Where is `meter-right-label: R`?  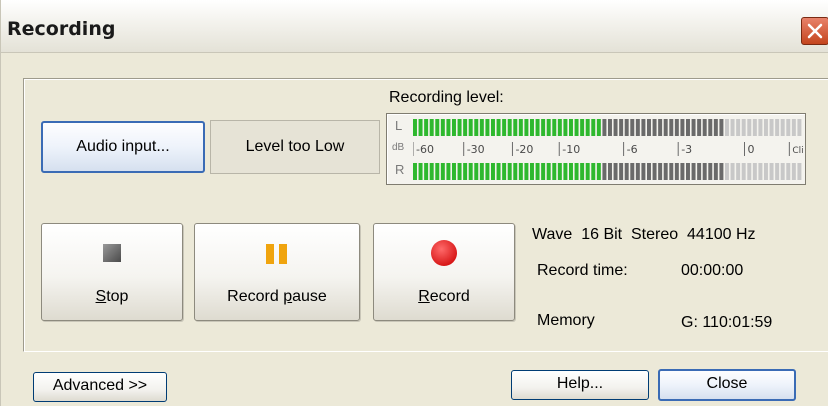 meter-right-label: R is located at coordinates (400, 169).